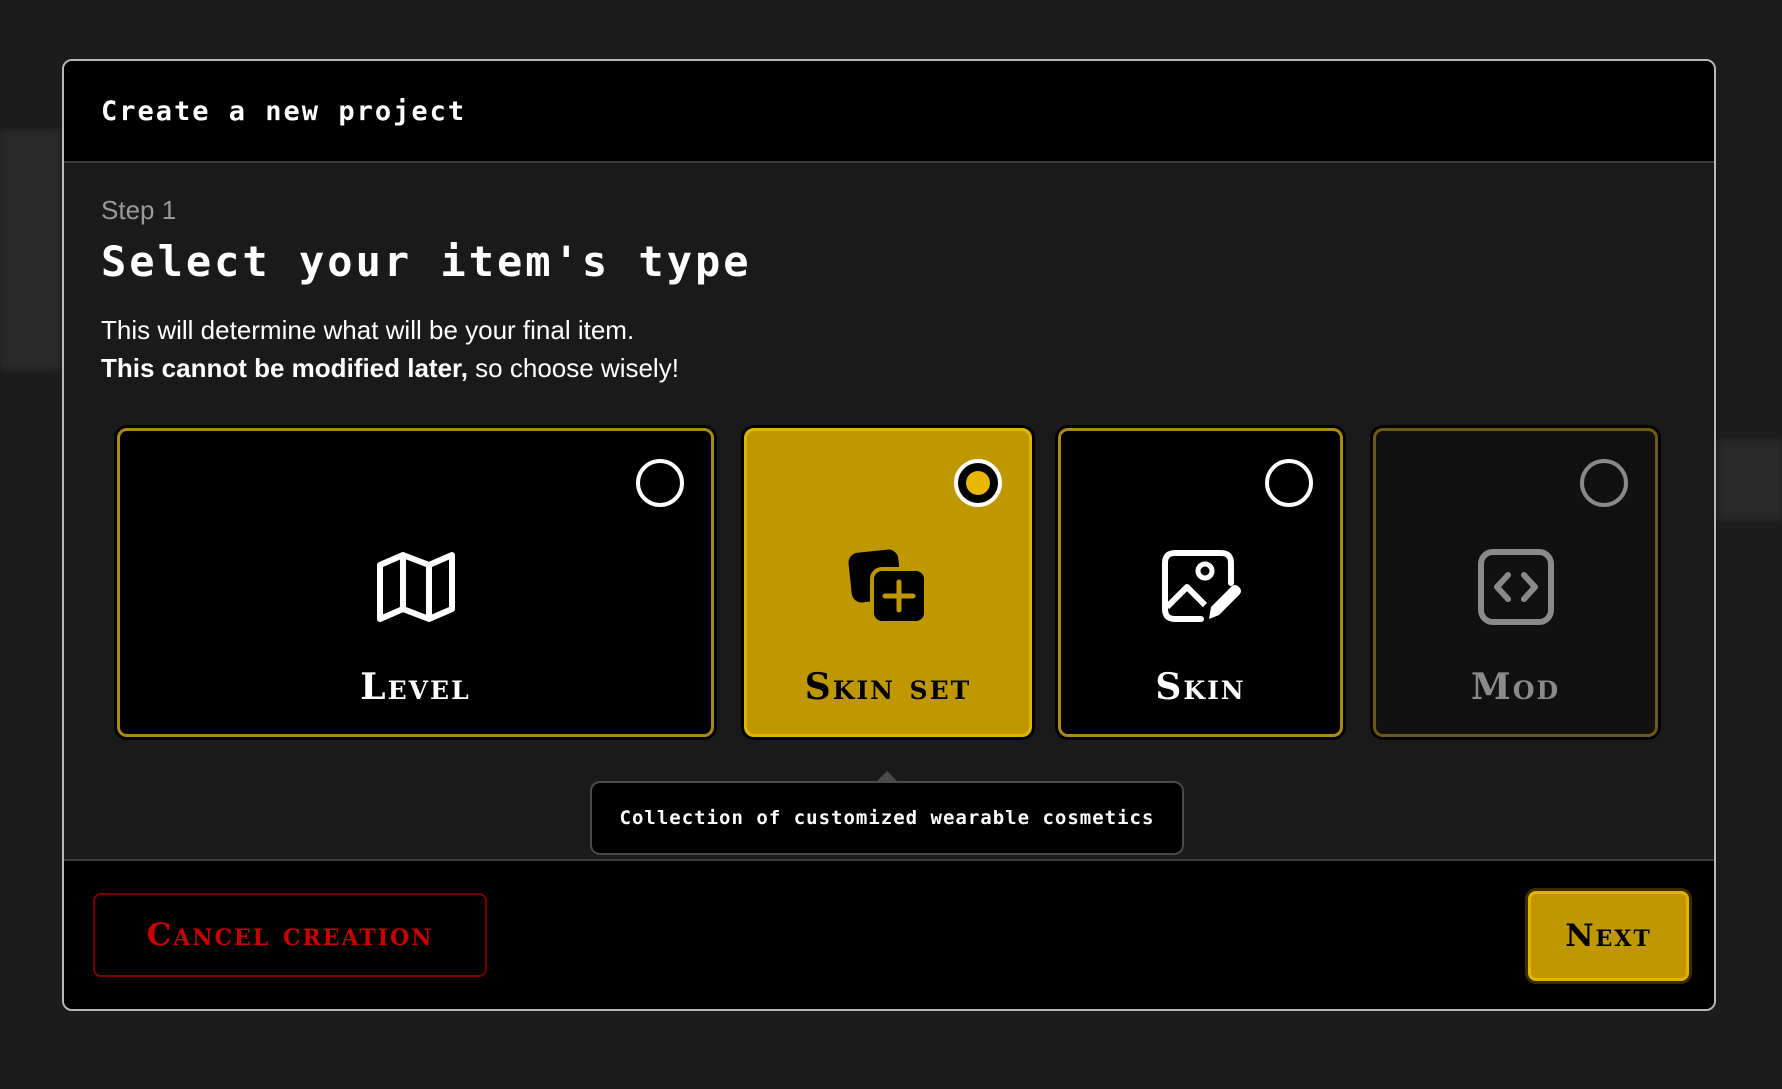 This screenshot has width=1782, height=1089. Describe the element at coordinates (888, 587) in the screenshot. I see `add-layers-icon` at that location.